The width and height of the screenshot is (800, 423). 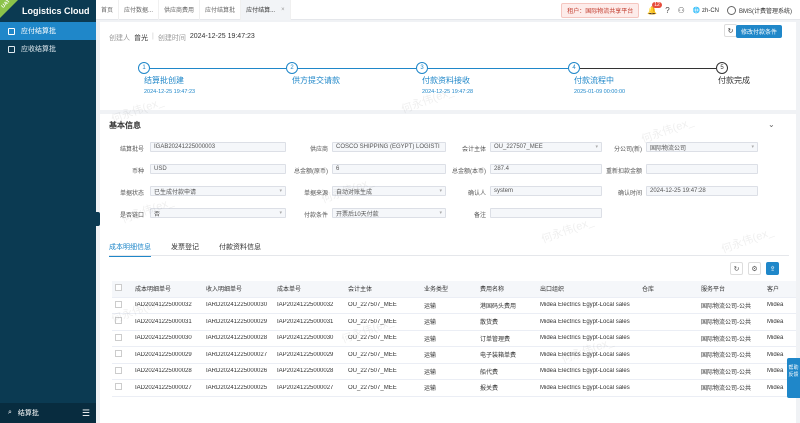 I want to click on confirmer-field: system, so click(x=546, y=191).